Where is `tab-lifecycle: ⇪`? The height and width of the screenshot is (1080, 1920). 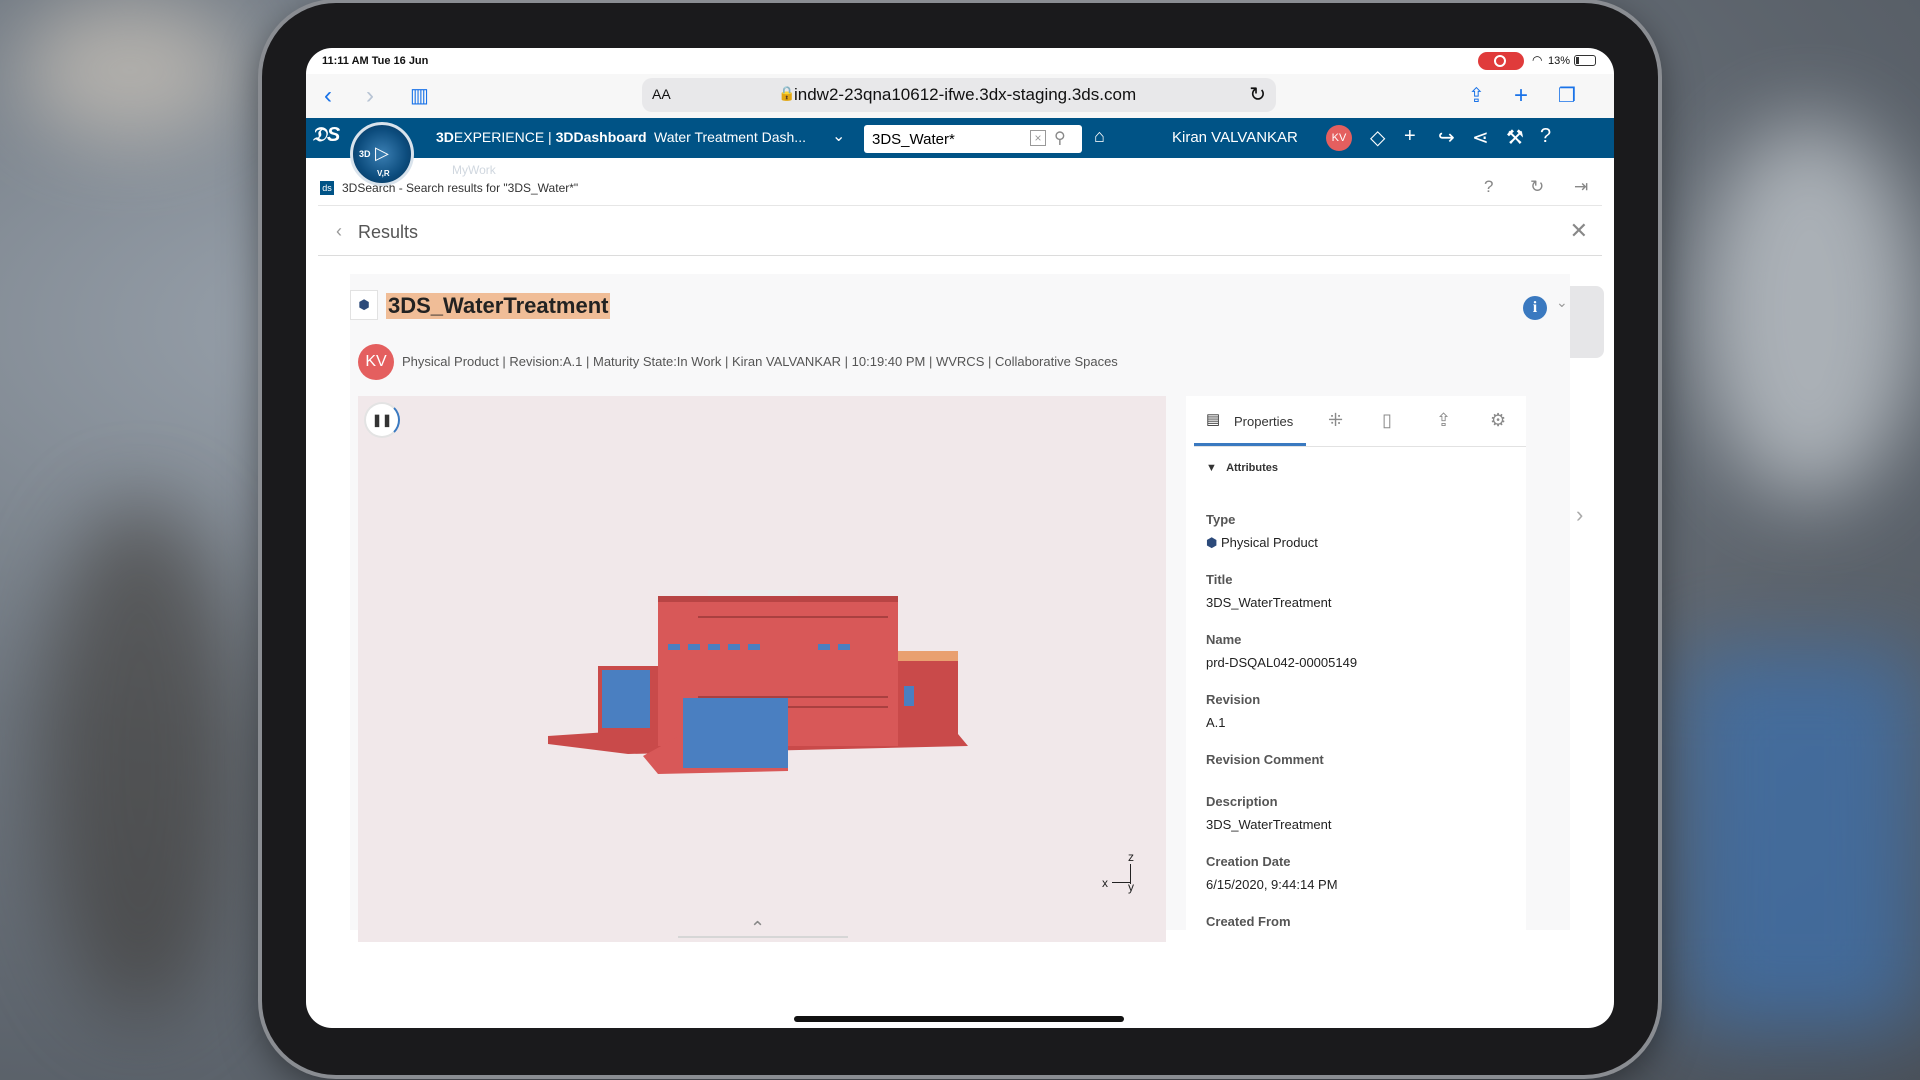 tab-lifecycle: ⇪ is located at coordinates (1446, 421).